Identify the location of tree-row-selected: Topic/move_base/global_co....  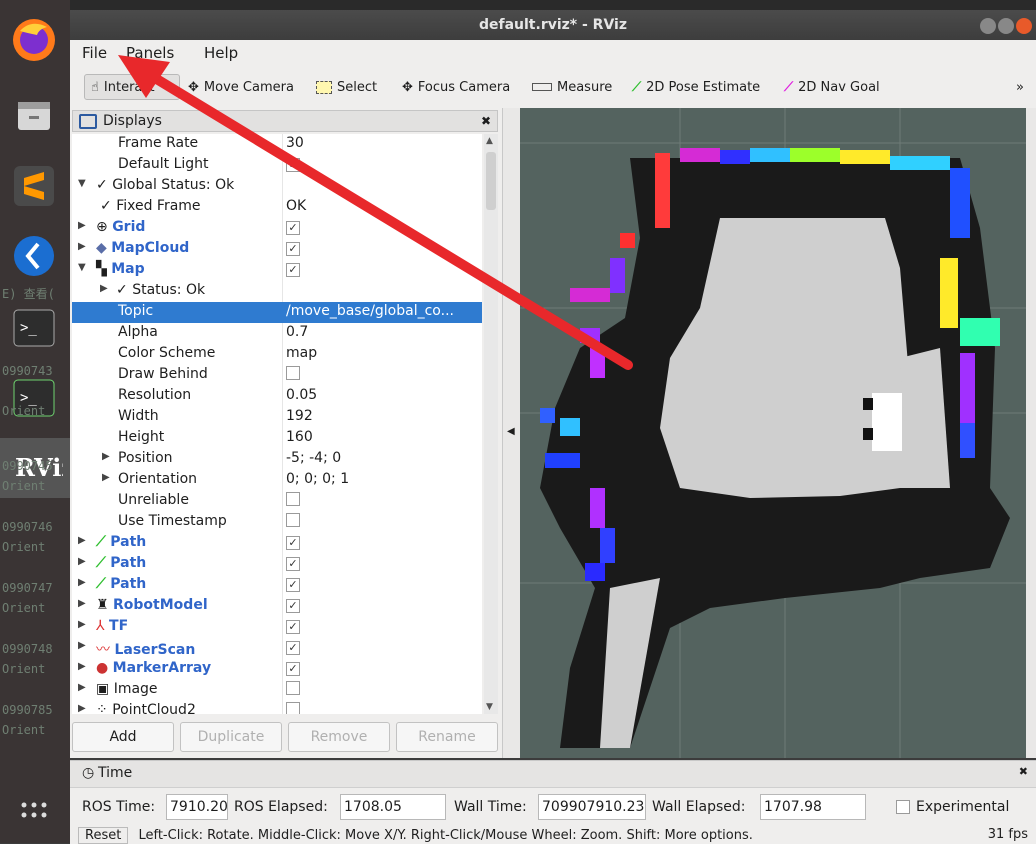
(277, 312).